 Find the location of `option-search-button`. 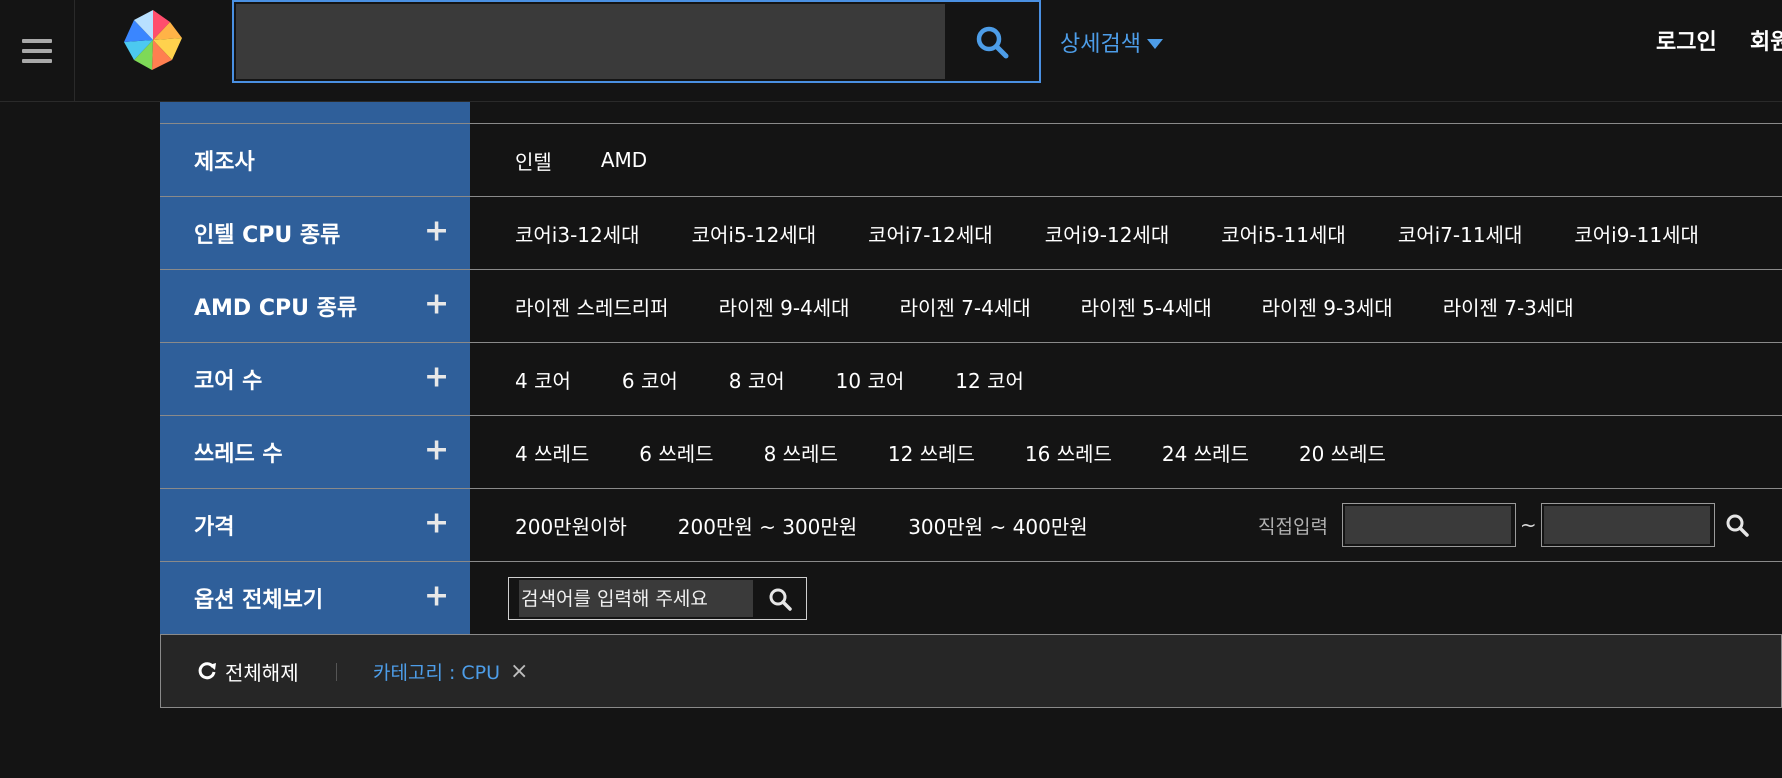

option-search-button is located at coordinates (780, 598).